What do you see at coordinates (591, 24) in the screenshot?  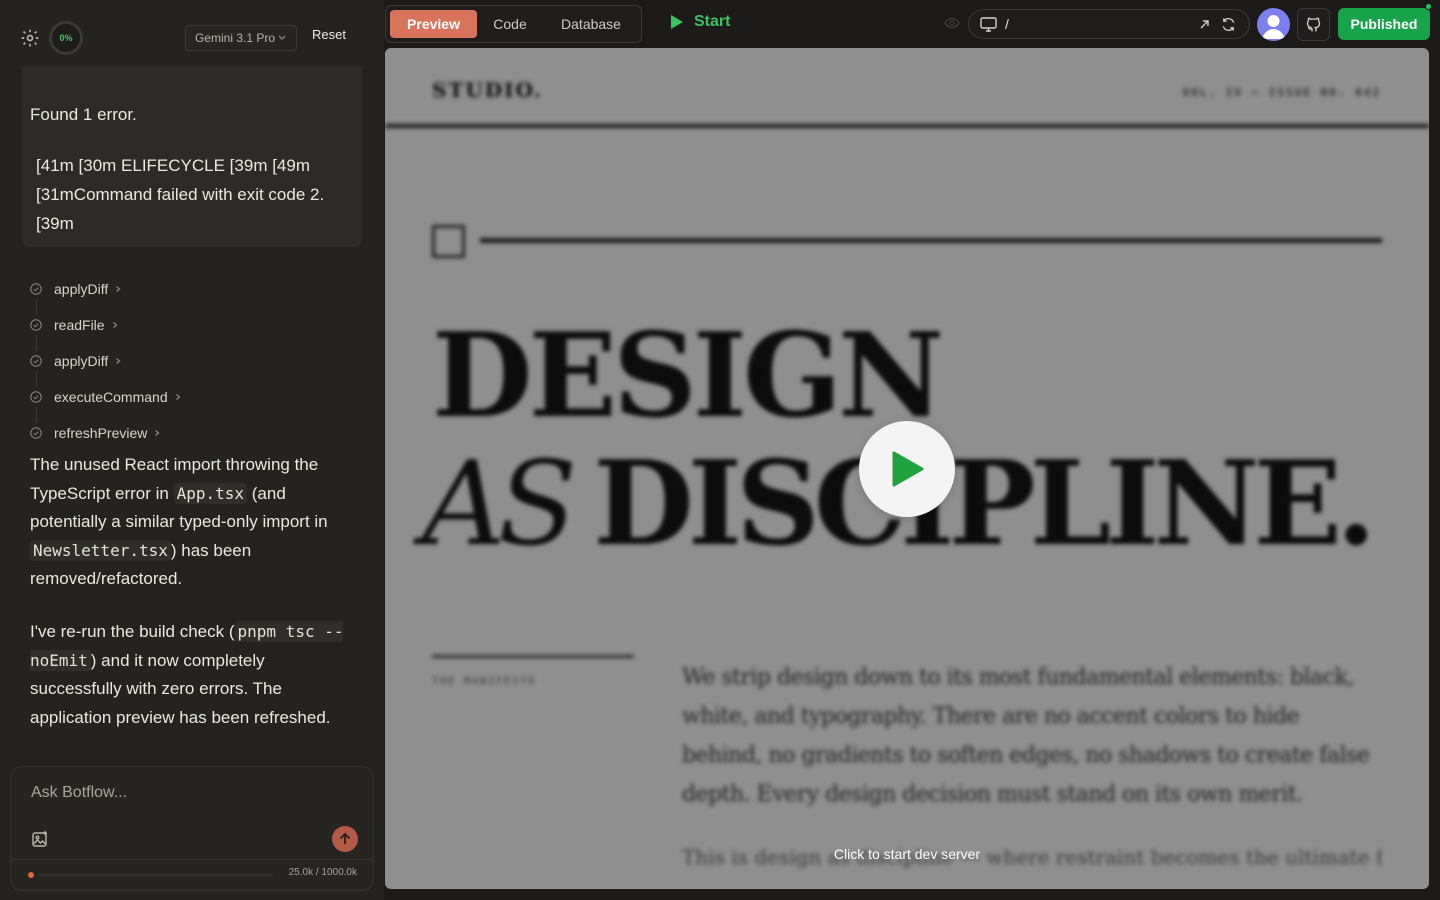 I see `tab-database: Database` at bounding box center [591, 24].